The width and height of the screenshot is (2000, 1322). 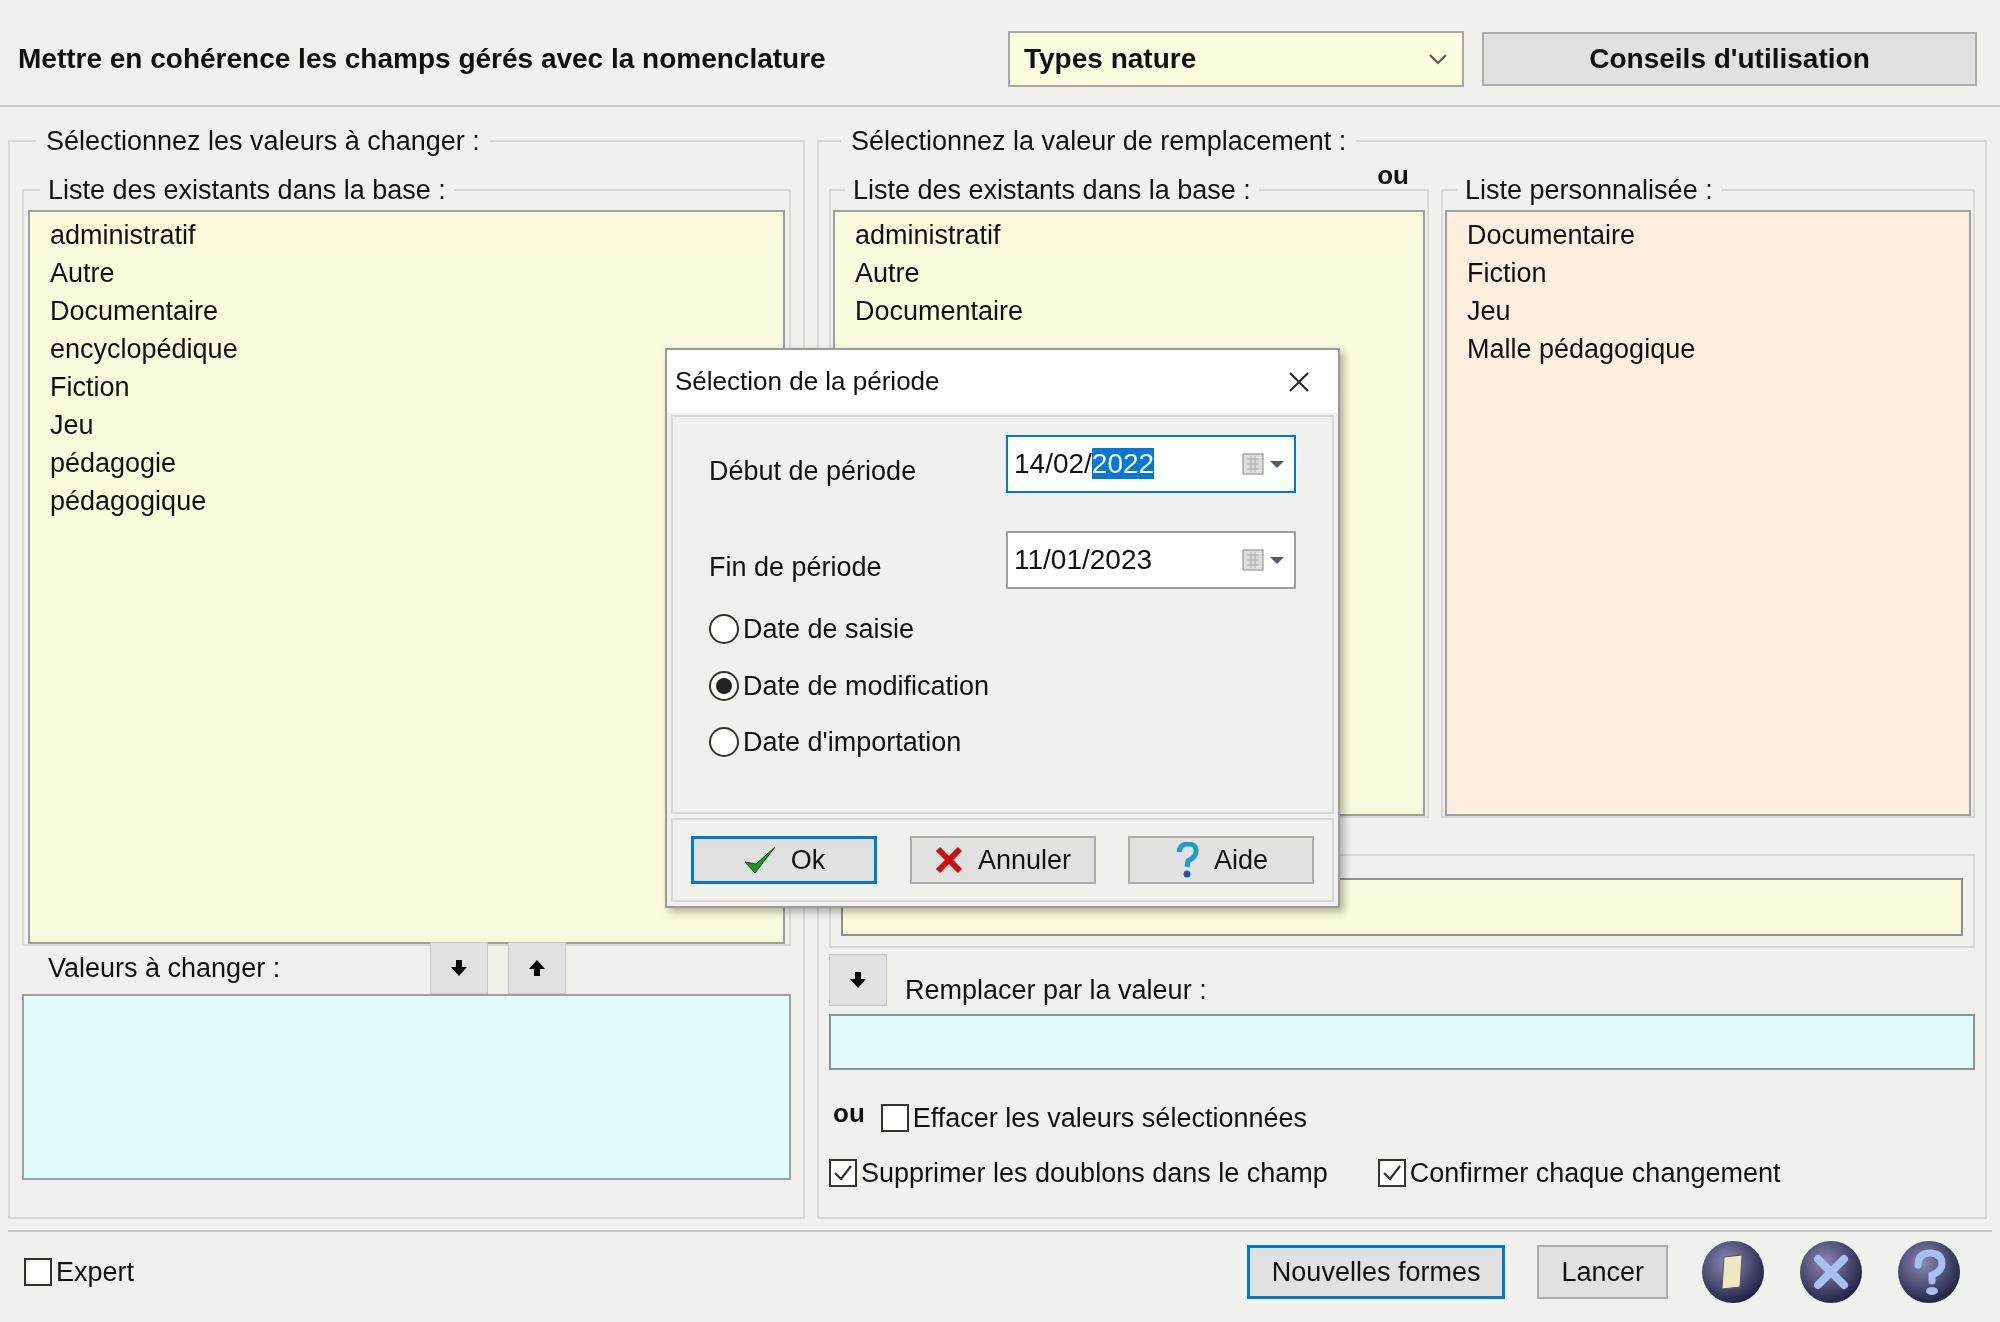 What do you see at coordinates (1438, 58) in the screenshot?
I see `chevron-down-icon` at bounding box center [1438, 58].